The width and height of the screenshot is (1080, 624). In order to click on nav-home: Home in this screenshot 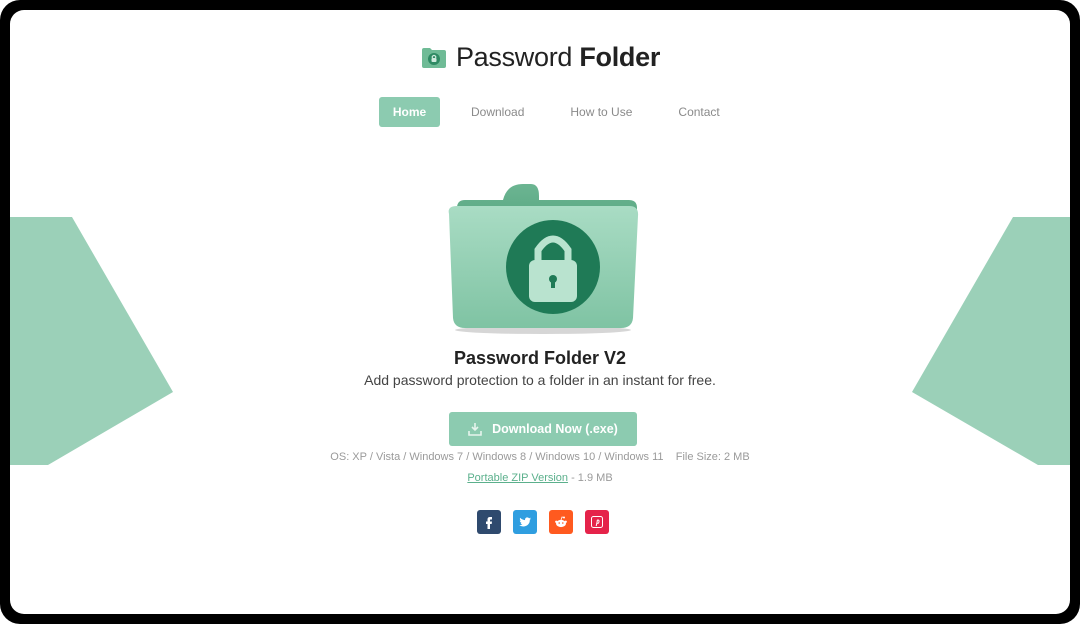, I will do `click(409, 112)`.